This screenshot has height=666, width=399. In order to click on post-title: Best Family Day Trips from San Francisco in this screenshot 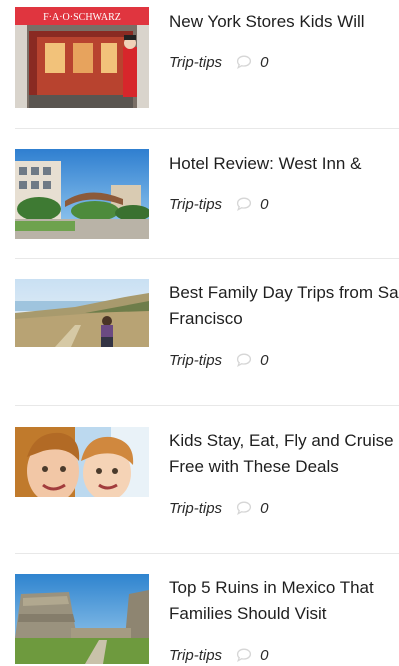, I will do `click(284, 306)`.